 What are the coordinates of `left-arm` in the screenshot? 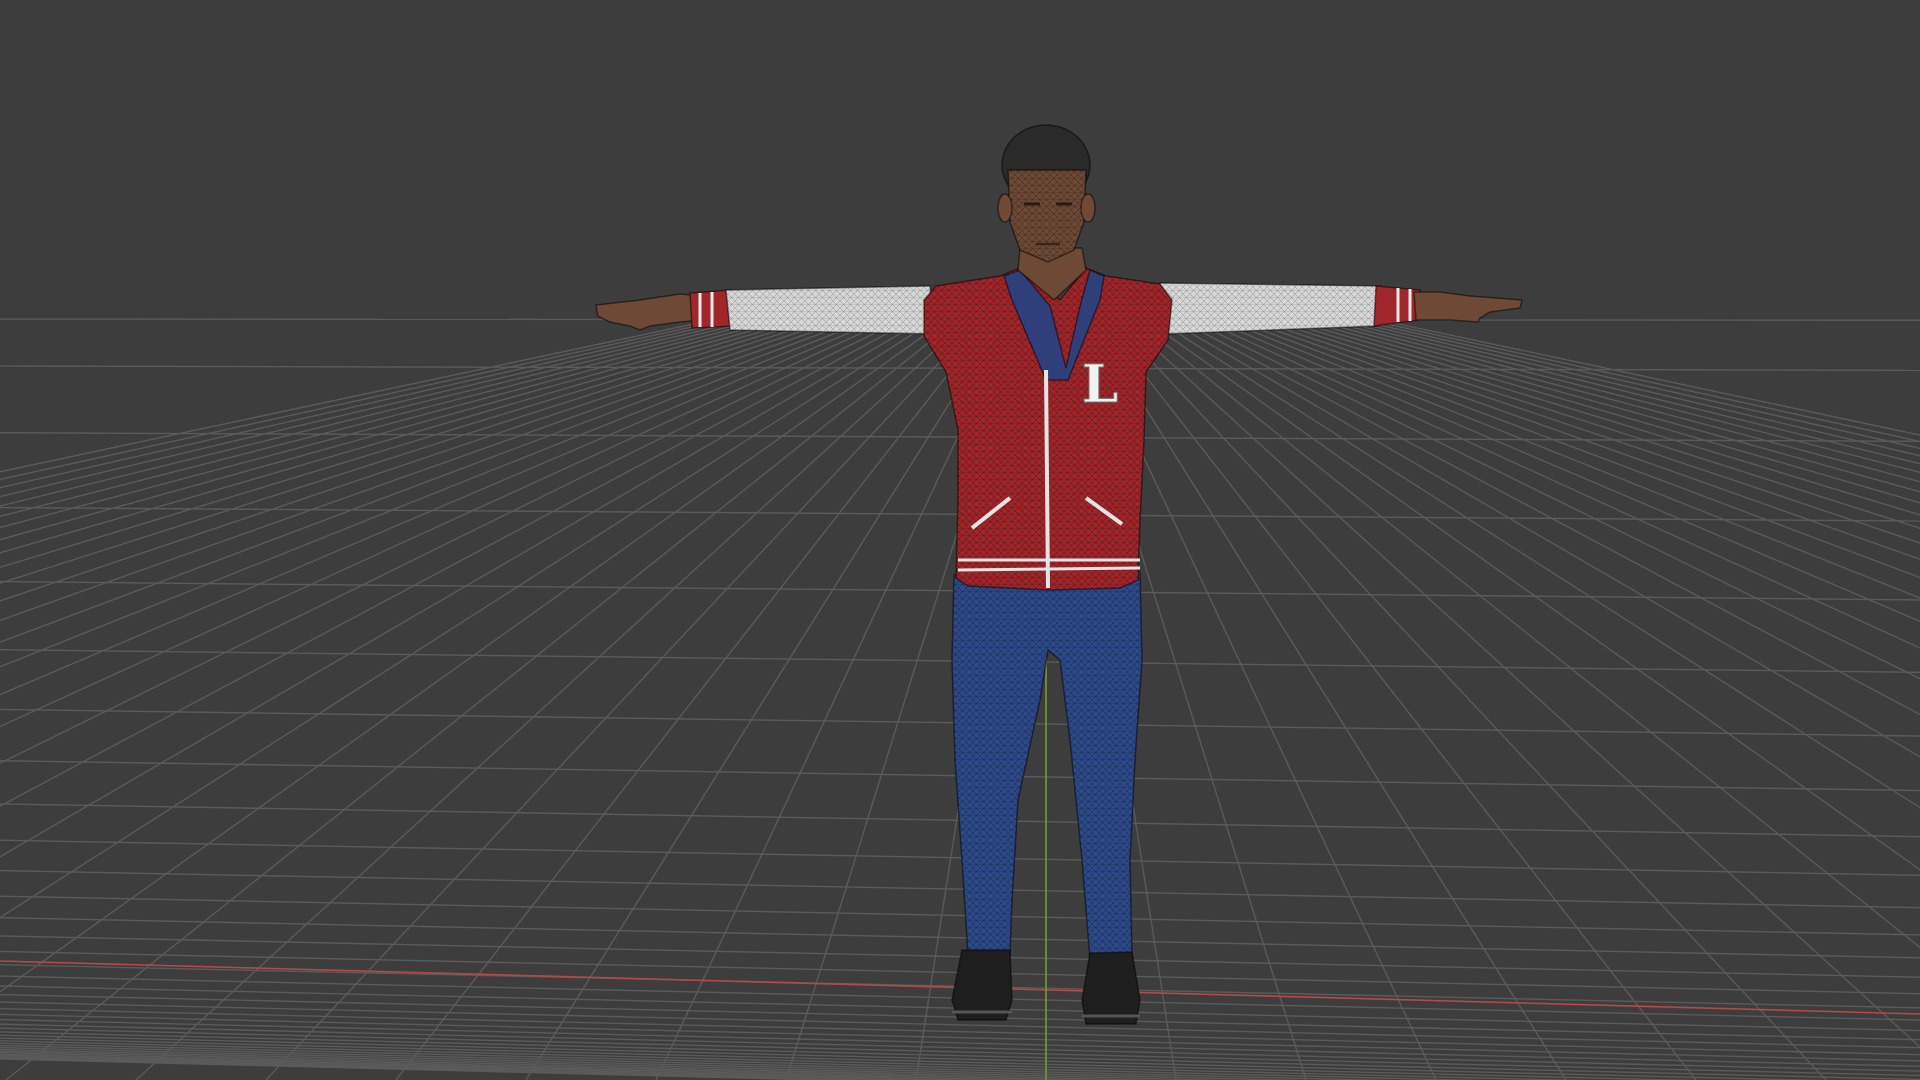 It's located at (765, 310).